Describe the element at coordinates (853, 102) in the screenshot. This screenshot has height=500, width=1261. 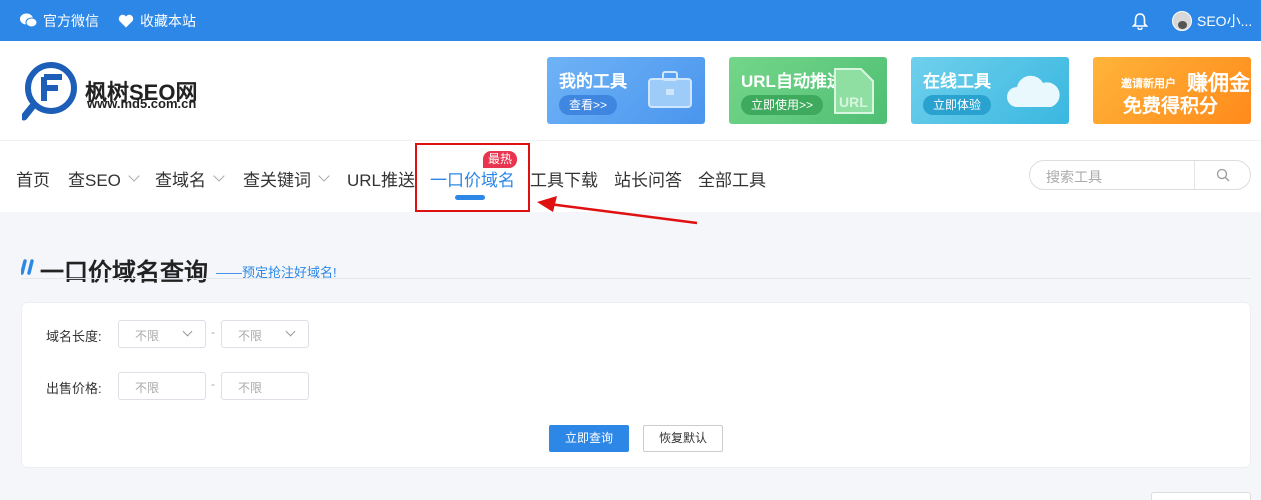
I see `svg-text: URL` at that location.